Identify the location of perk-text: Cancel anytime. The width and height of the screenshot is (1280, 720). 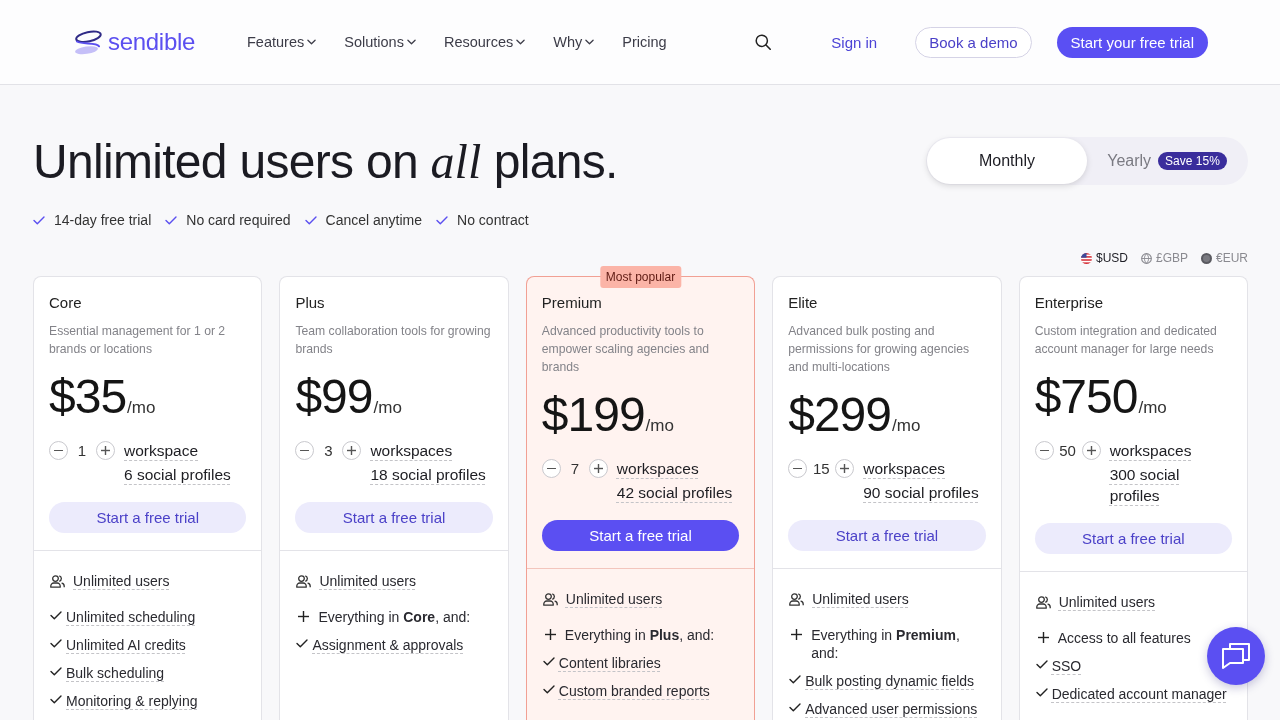
(374, 220).